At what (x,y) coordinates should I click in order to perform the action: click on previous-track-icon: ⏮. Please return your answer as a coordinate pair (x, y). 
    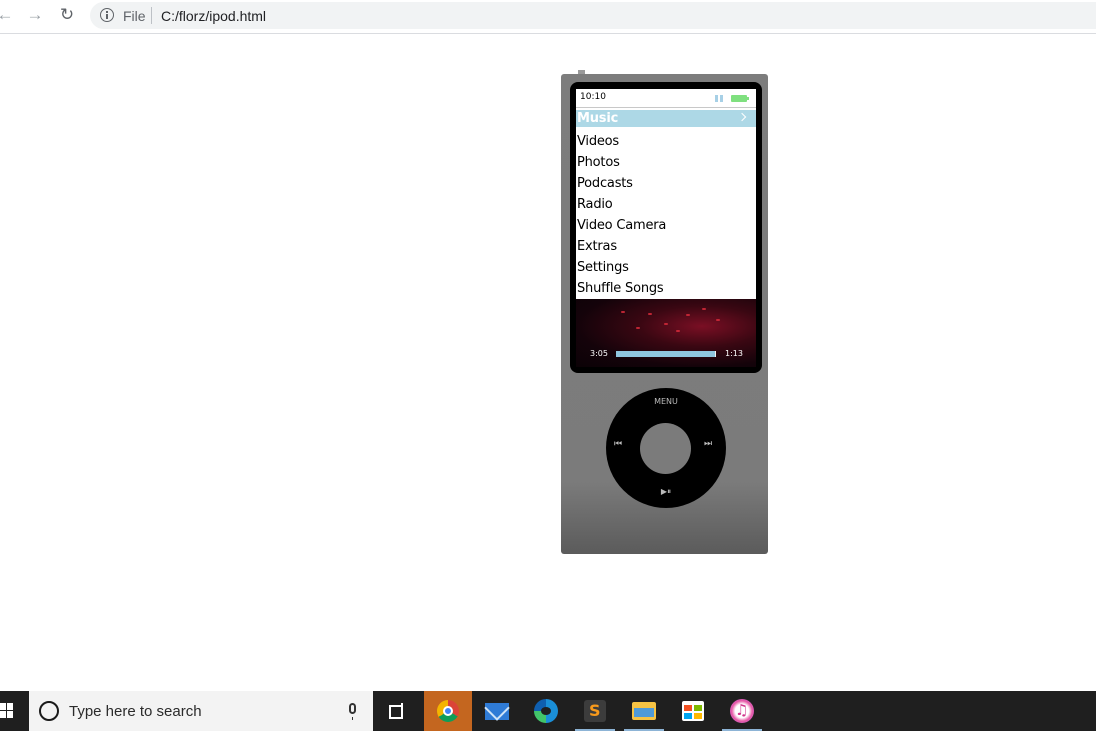
    Looking at the image, I should click on (618, 443).